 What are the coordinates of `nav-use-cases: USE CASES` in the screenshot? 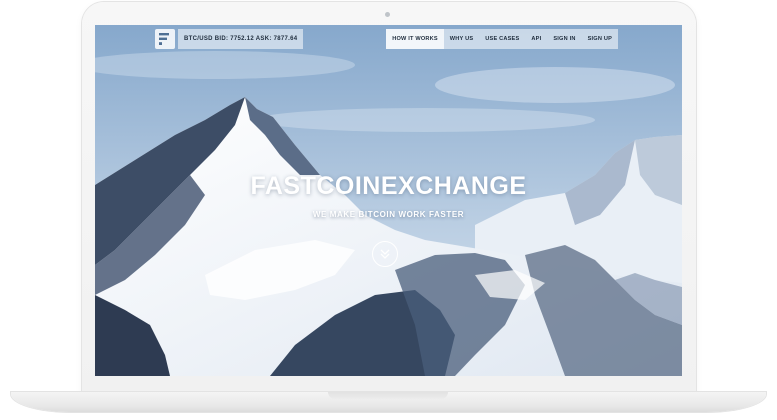 It's located at (502, 39).